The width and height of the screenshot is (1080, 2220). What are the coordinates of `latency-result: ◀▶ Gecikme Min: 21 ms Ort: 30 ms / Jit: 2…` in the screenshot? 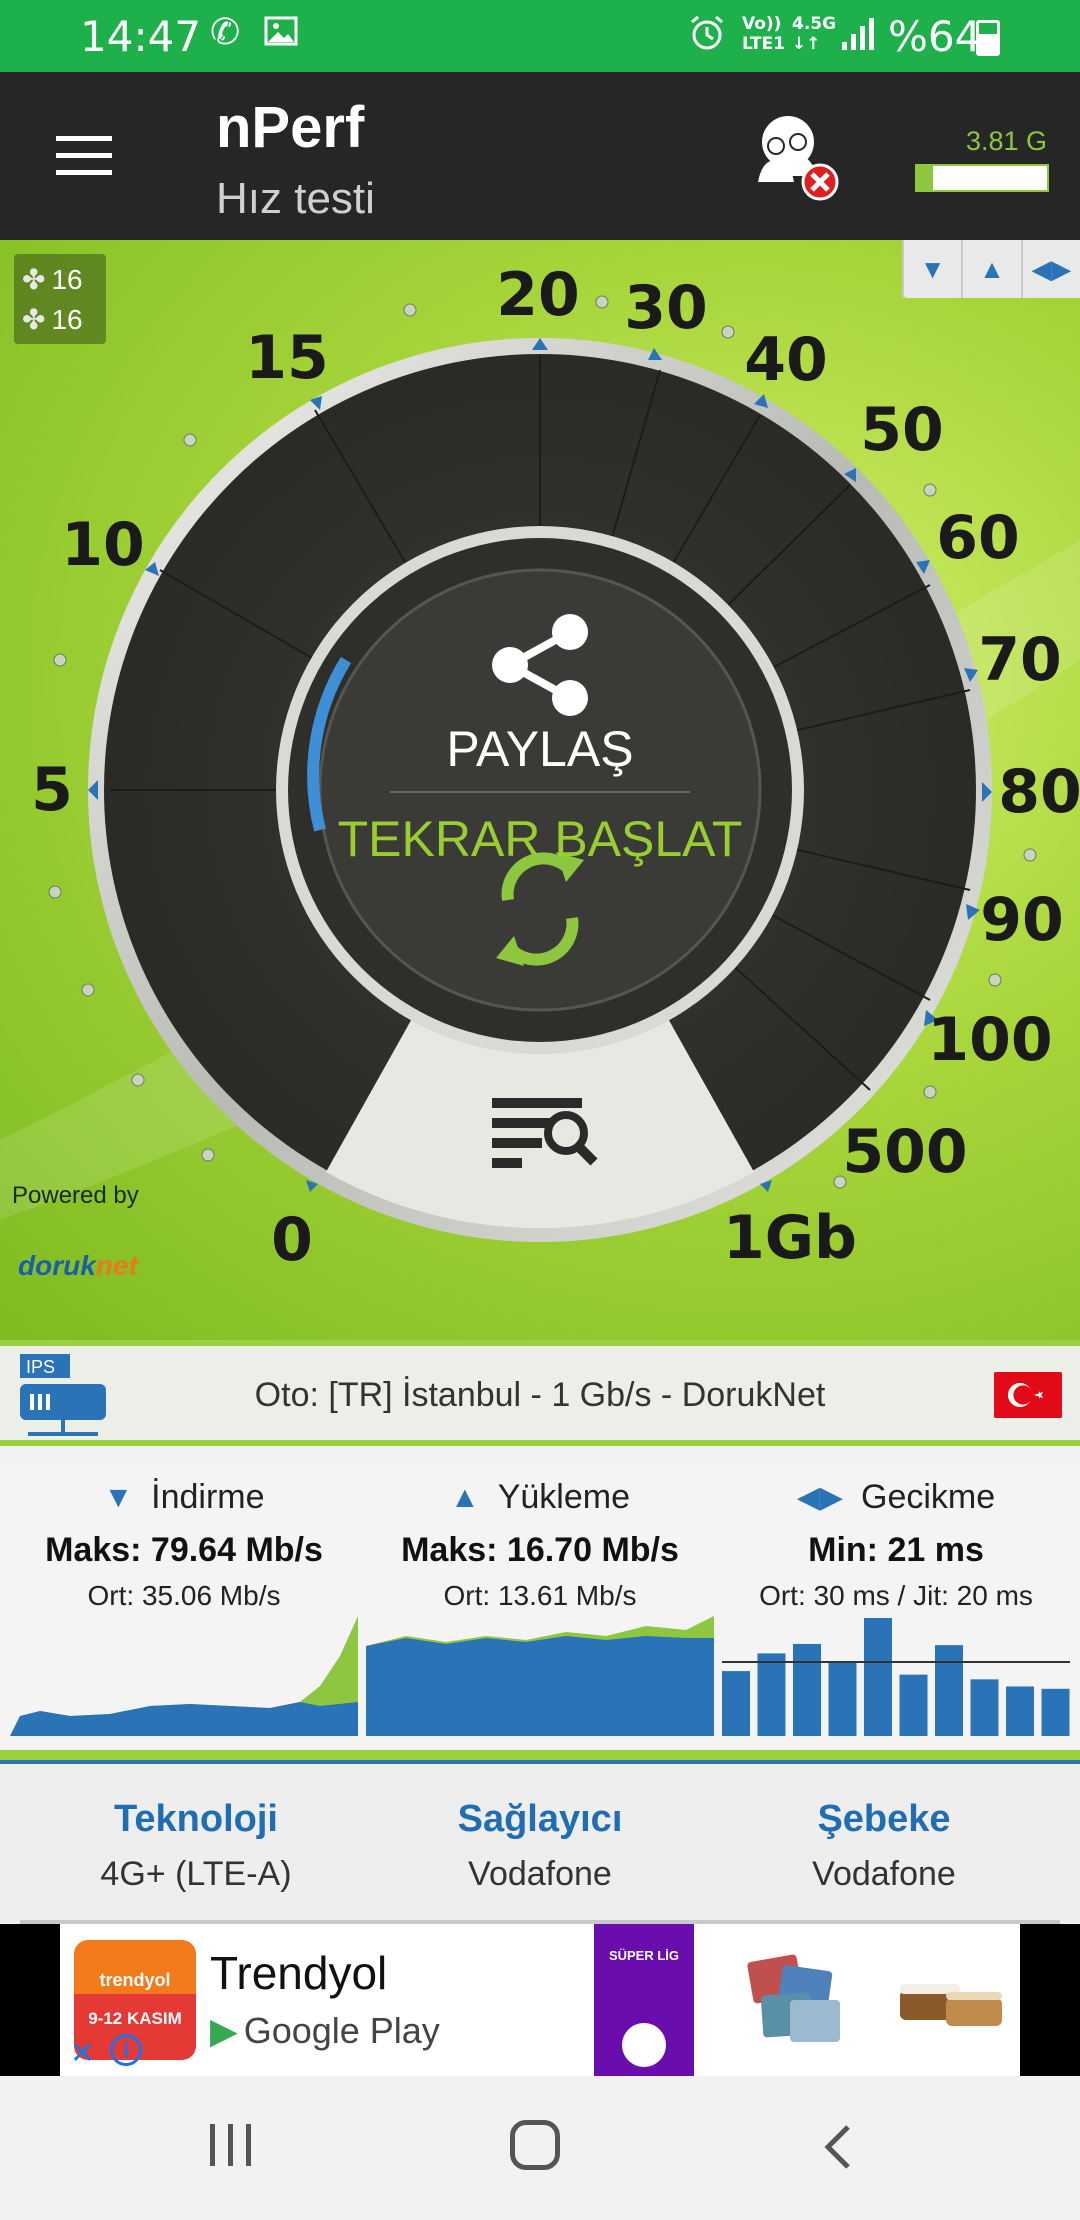 It's located at (896, 1545).